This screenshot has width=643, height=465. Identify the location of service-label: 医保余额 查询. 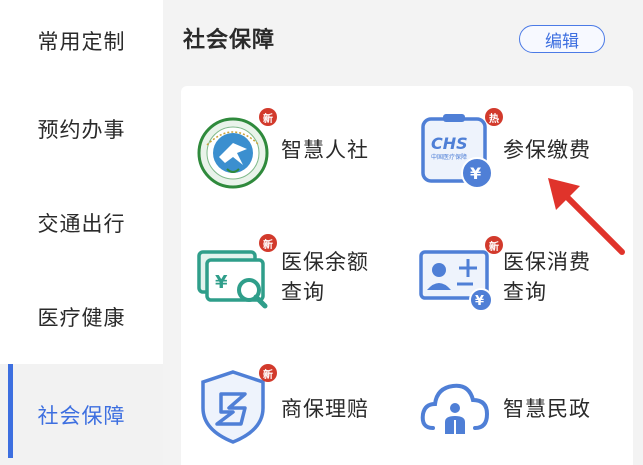
(325, 277).